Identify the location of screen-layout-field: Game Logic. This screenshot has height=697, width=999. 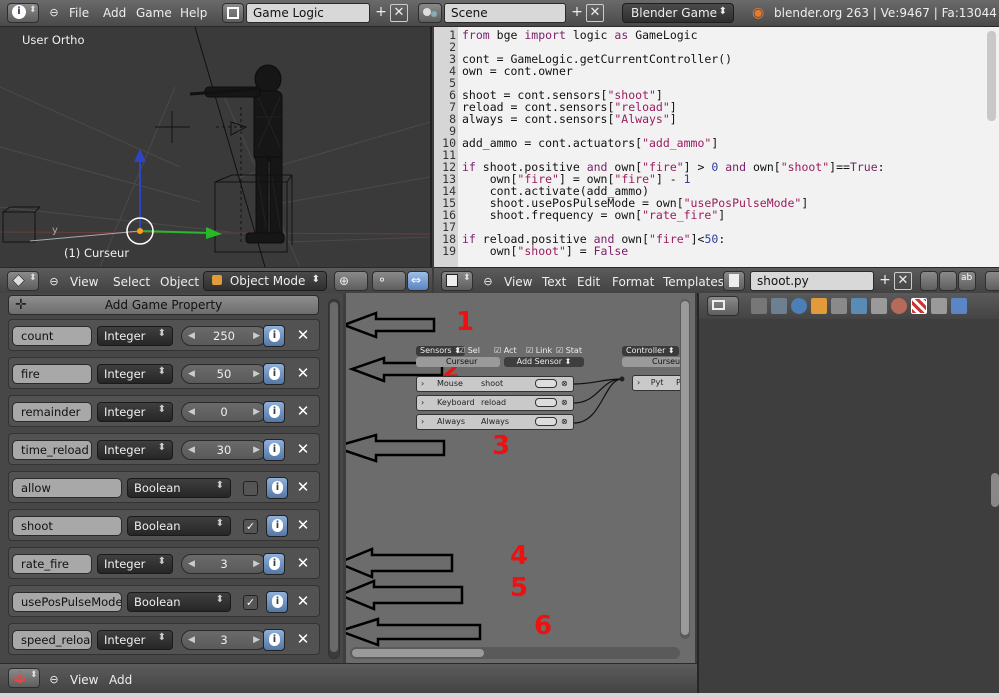
(308, 13).